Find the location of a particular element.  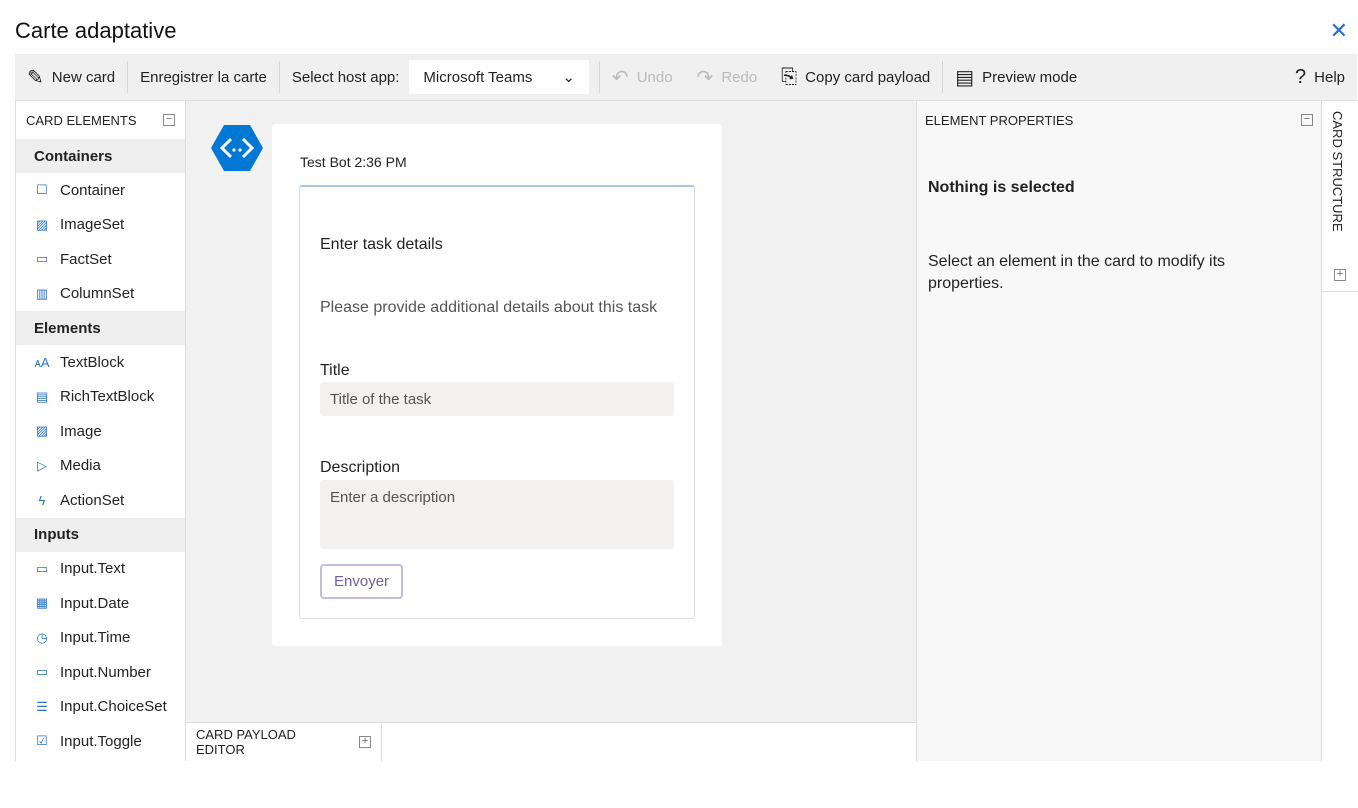

element-item-richtextblock: ▤ RichTextBlock is located at coordinates (100, 397).